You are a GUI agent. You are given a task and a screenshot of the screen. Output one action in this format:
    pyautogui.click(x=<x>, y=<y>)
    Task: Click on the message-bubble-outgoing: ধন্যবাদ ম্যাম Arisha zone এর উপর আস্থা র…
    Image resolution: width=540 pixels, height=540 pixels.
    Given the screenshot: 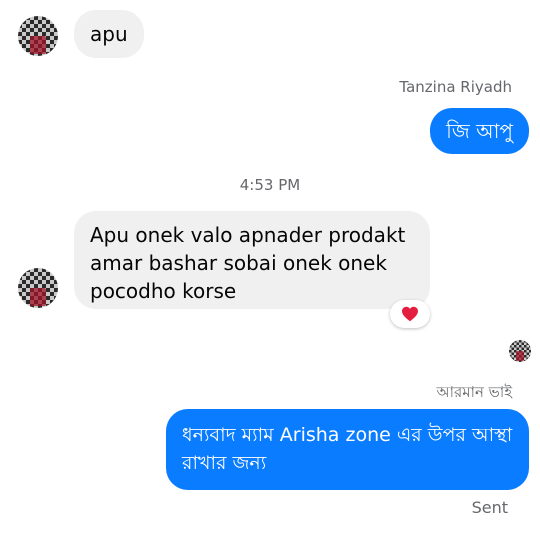 What is the action you would take?
    pyautogui.click(x=347, y=449)
    